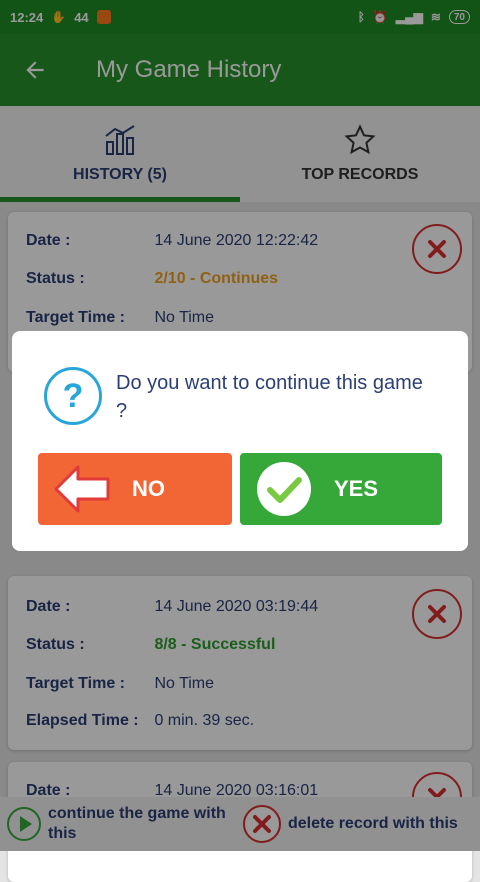 The width and height of the screenshot is (480, 882). I want to click on no-button: NO, so click(135, 489).